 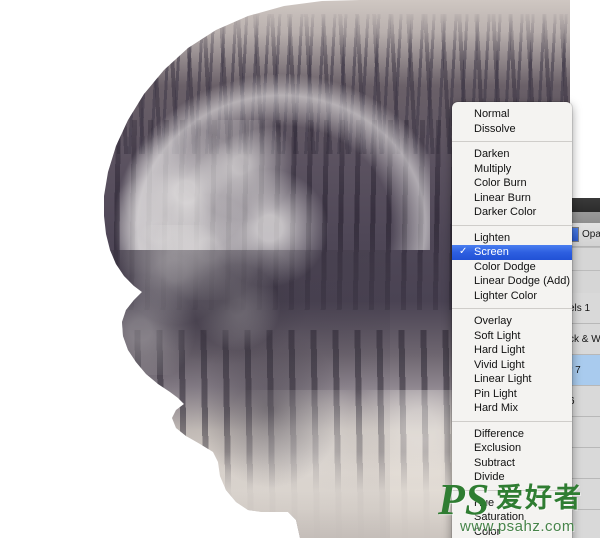 What do you see at coordinates (522, 281) in the screenshot?
I see `menu-item-label: Linear Dodge (Add)` at bounding box center [522, 281].